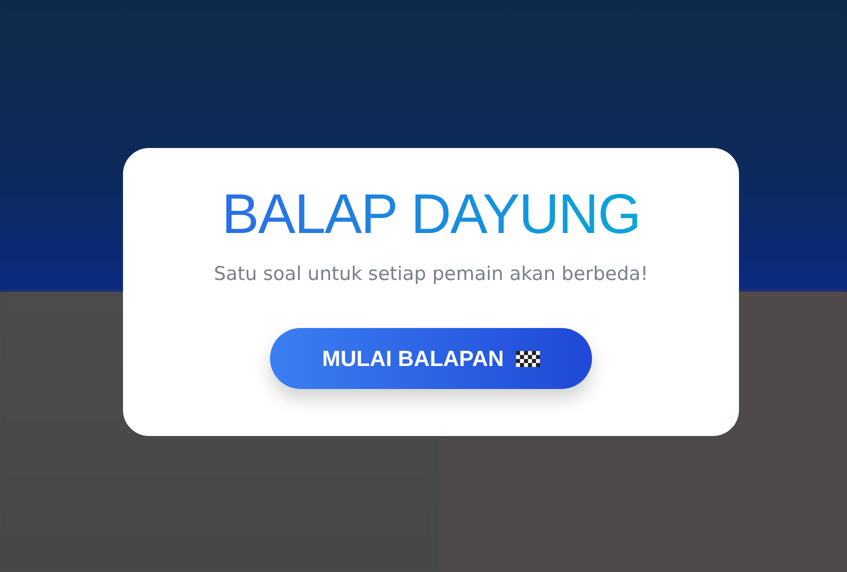 Image resolution: width=847 pixels, height=572 pixels. Describe the element at coordinates (431, 274) in the screenshot. I see `dialog-subtitle: Satu soal untuk setiap pemain akan berbeda!` at that location.